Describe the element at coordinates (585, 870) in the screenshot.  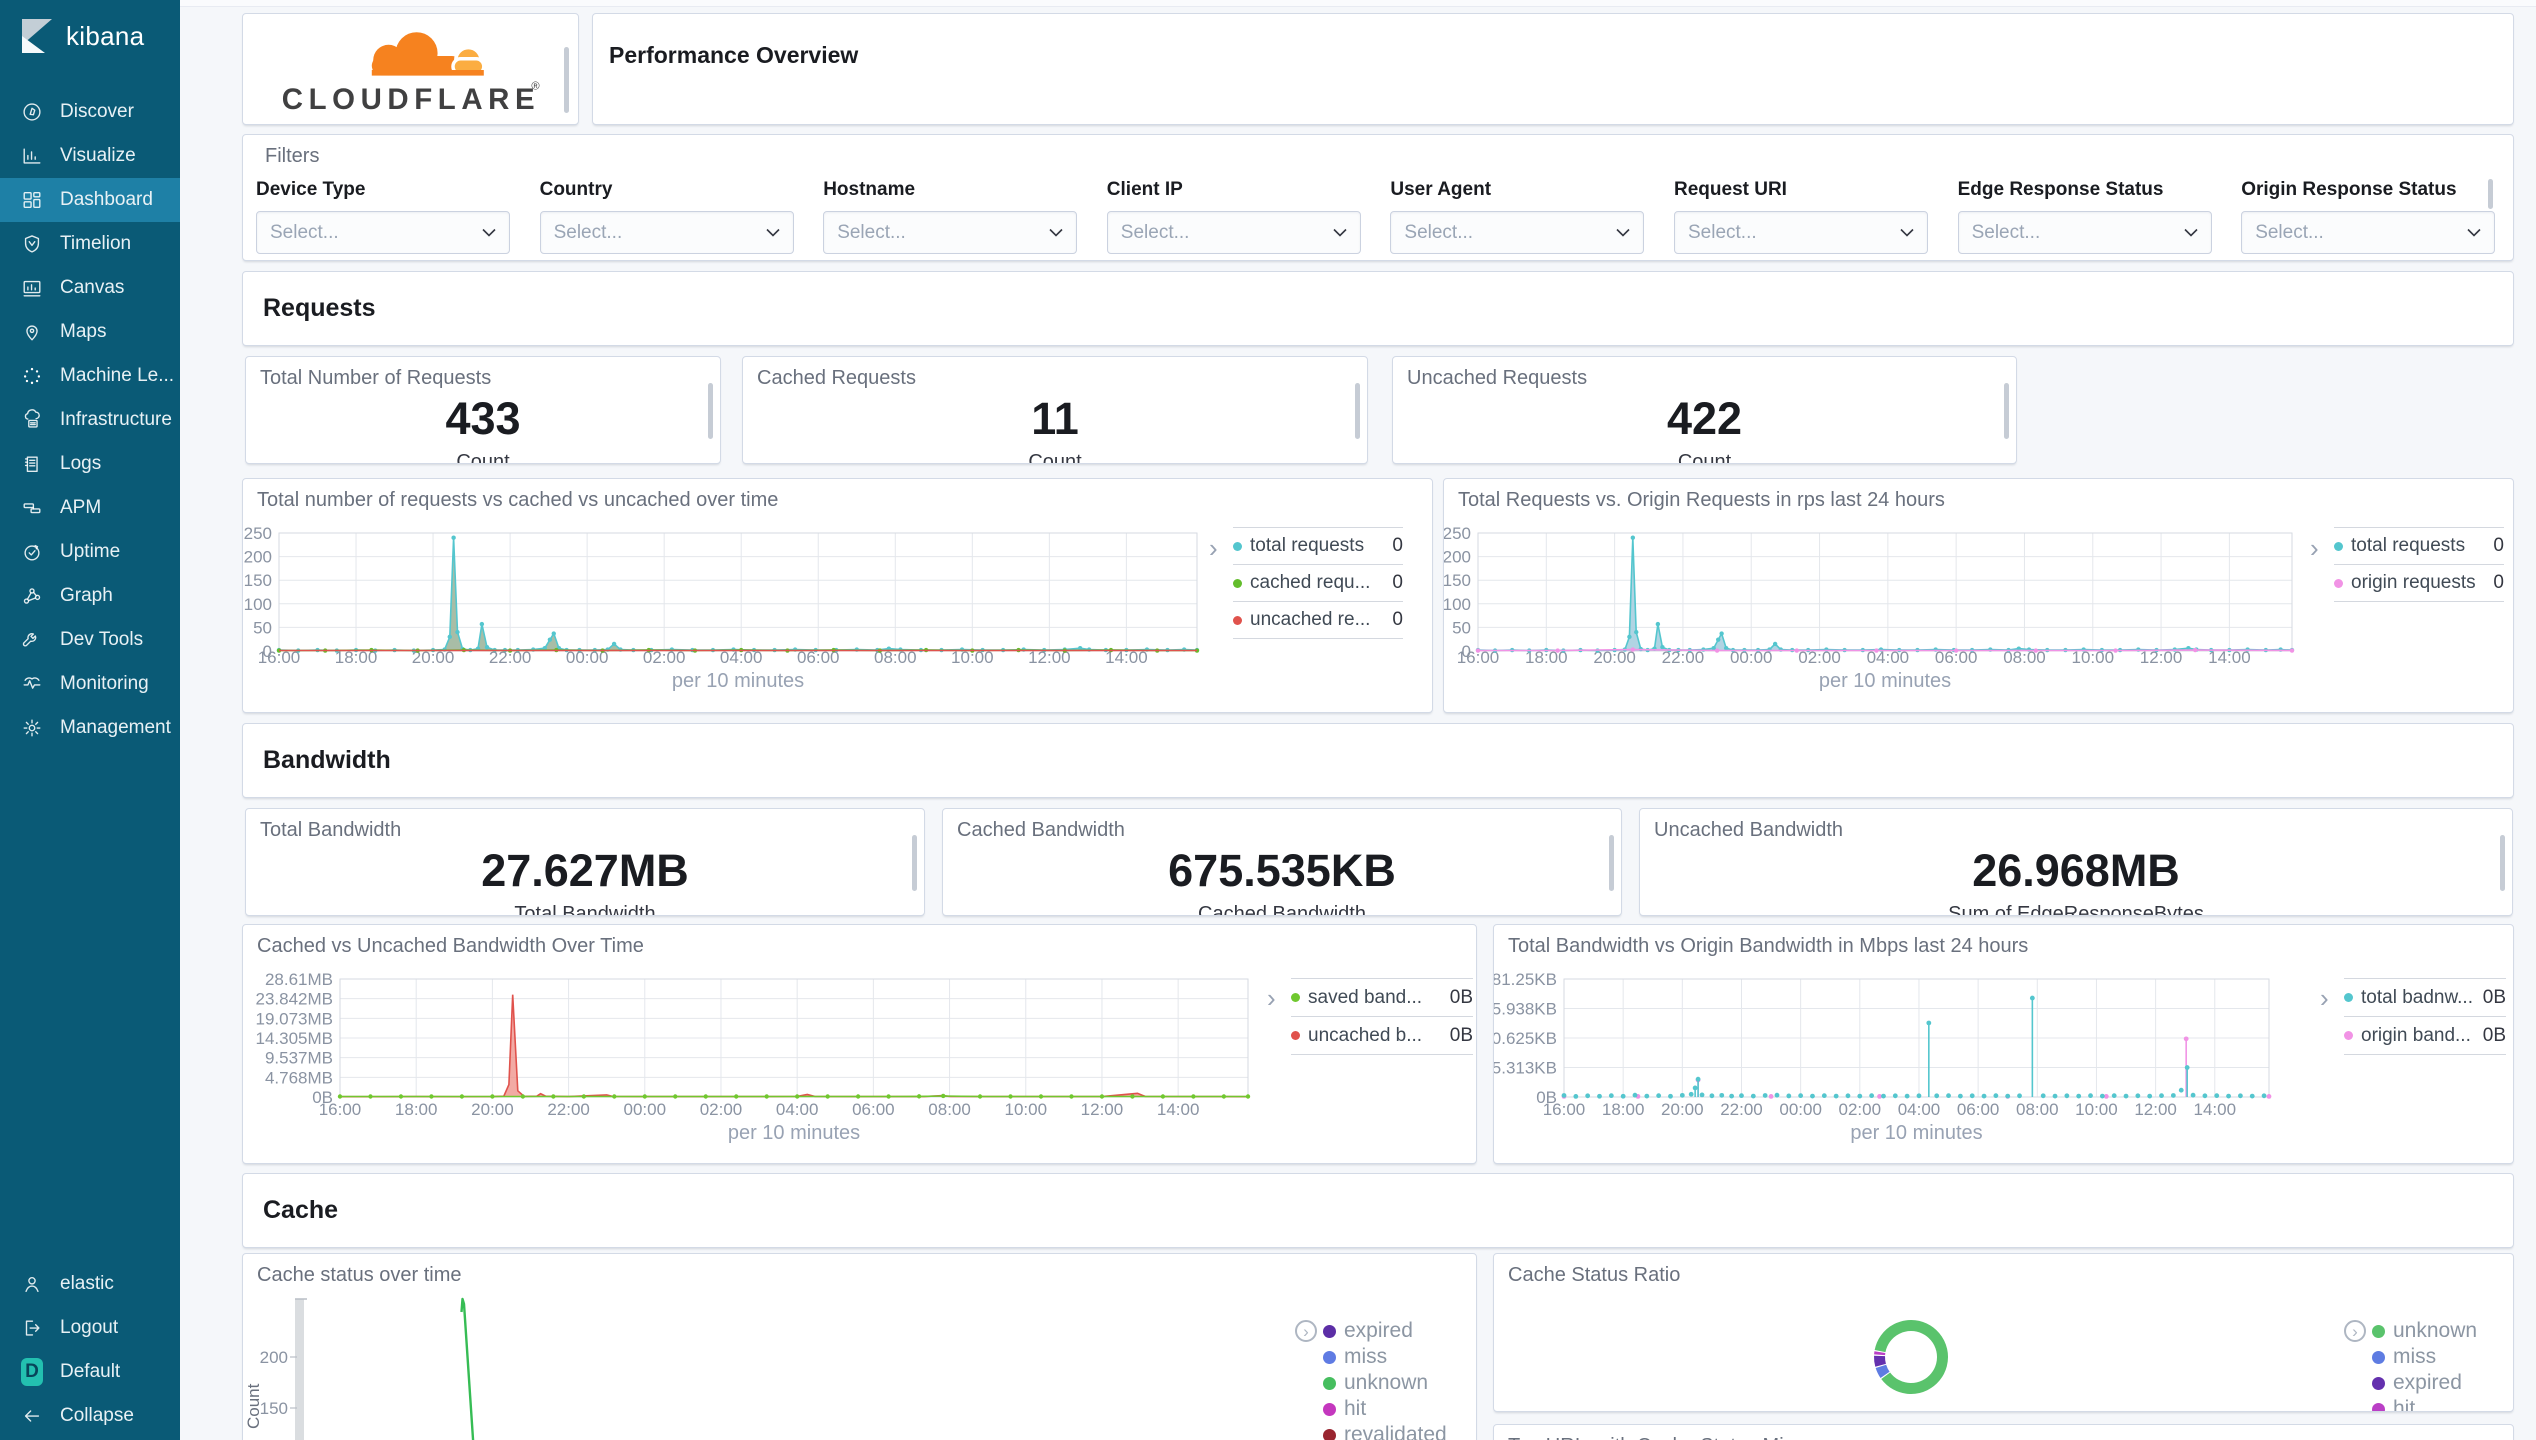
I see `metric-value: 27.627MB` at that location.